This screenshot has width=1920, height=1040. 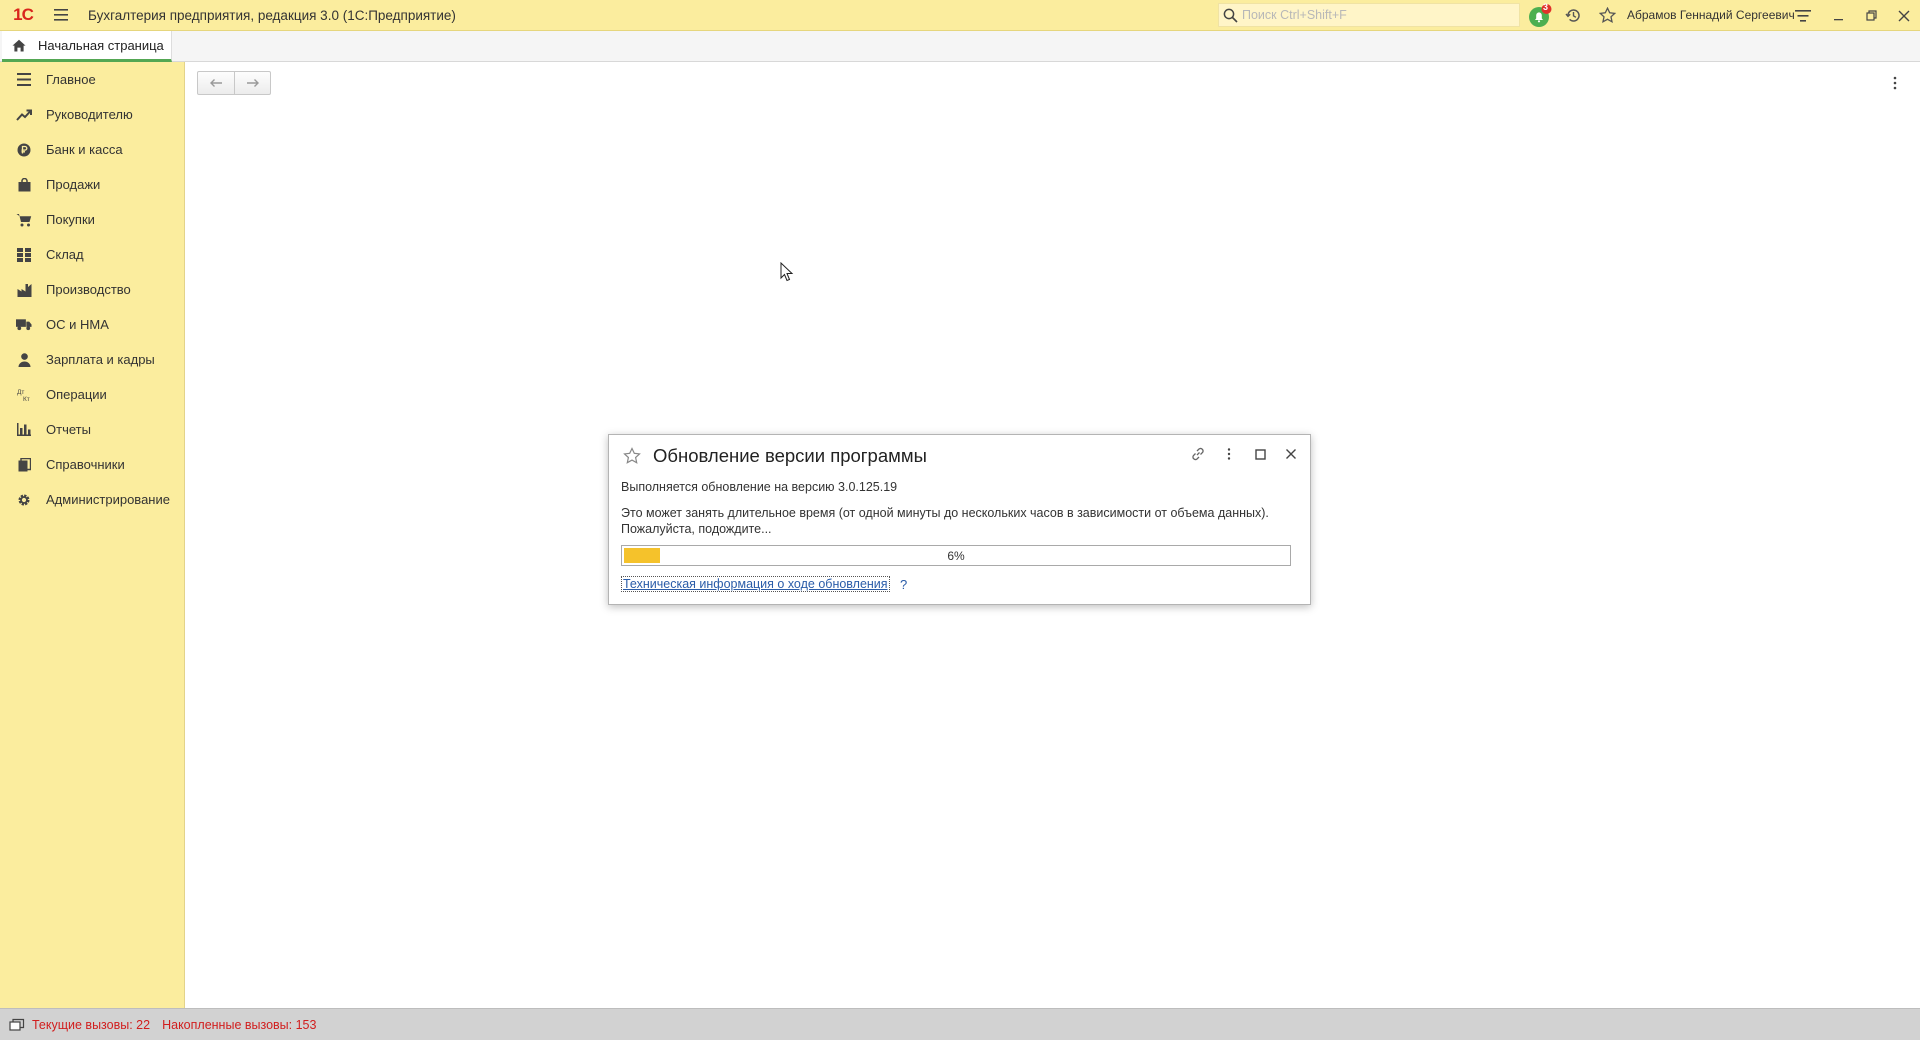 I want to click on sidebar-item-label: Зарплата и кадры, so click(x=100, y=359).